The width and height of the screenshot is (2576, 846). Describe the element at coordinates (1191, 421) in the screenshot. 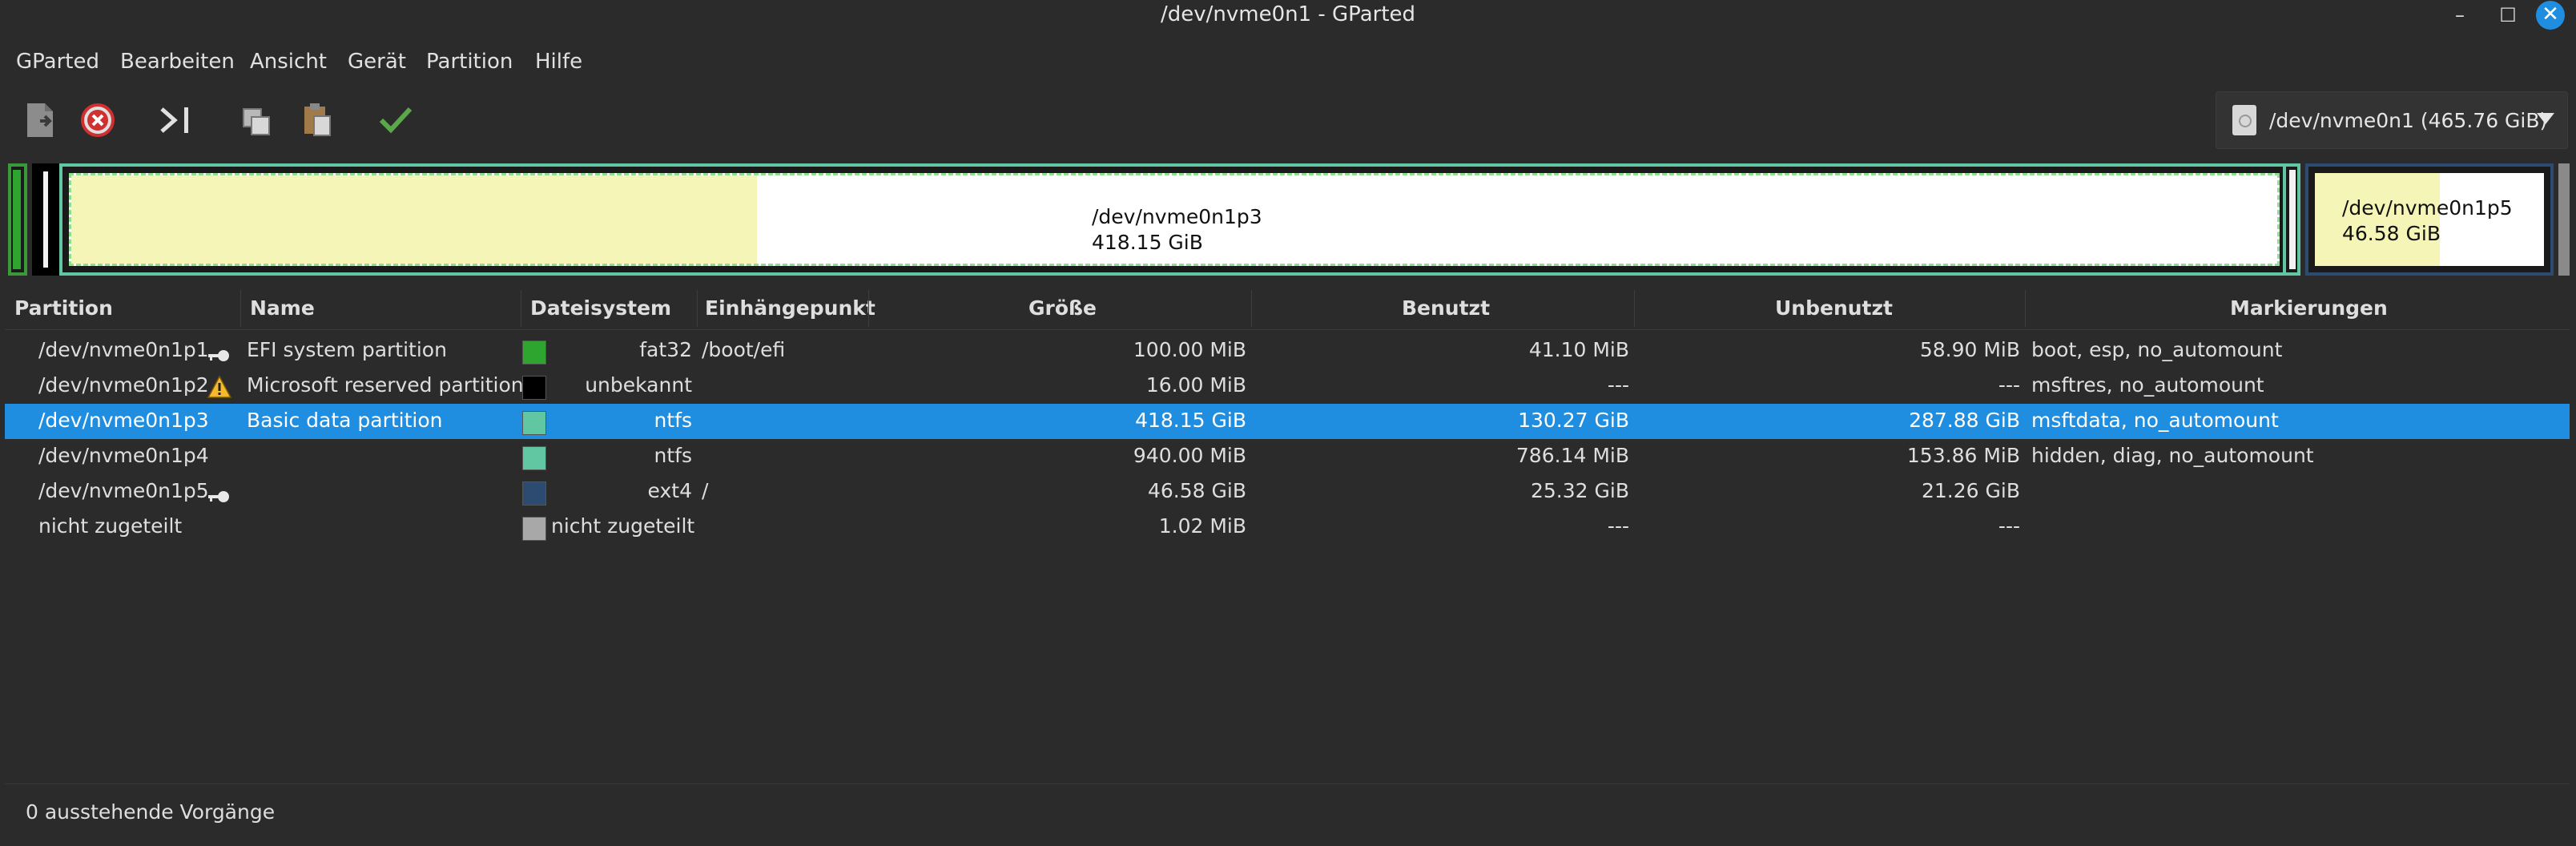

I see `cell-size: 418.15 GiB` at that location.